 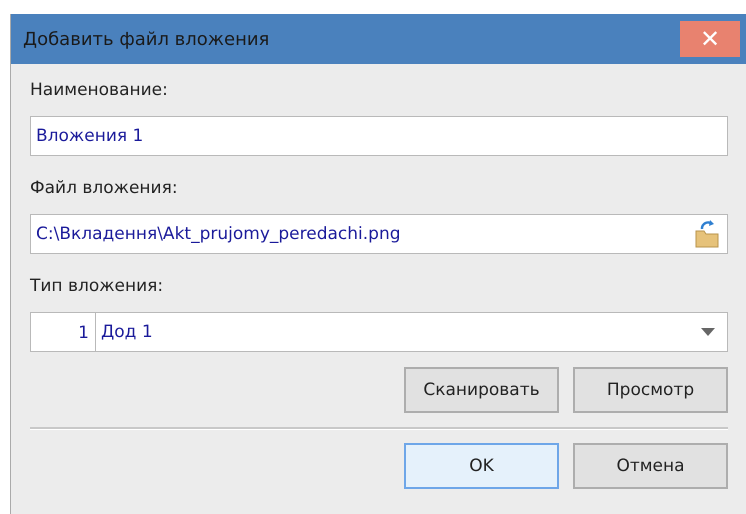 I want to click on dropdown-arrow-icon, so click(x=708, y=332).